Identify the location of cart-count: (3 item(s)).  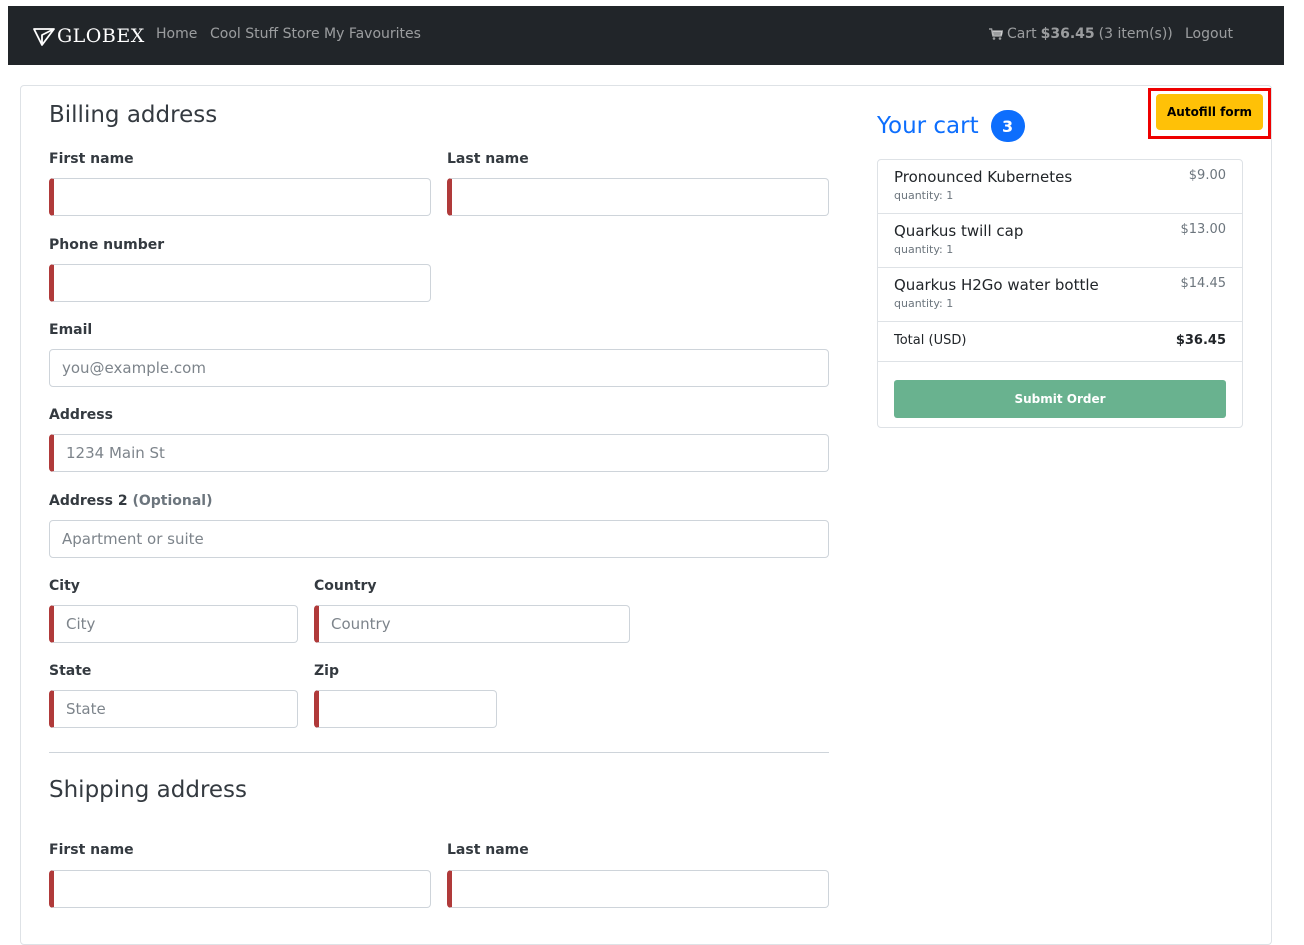
(1135, 34).